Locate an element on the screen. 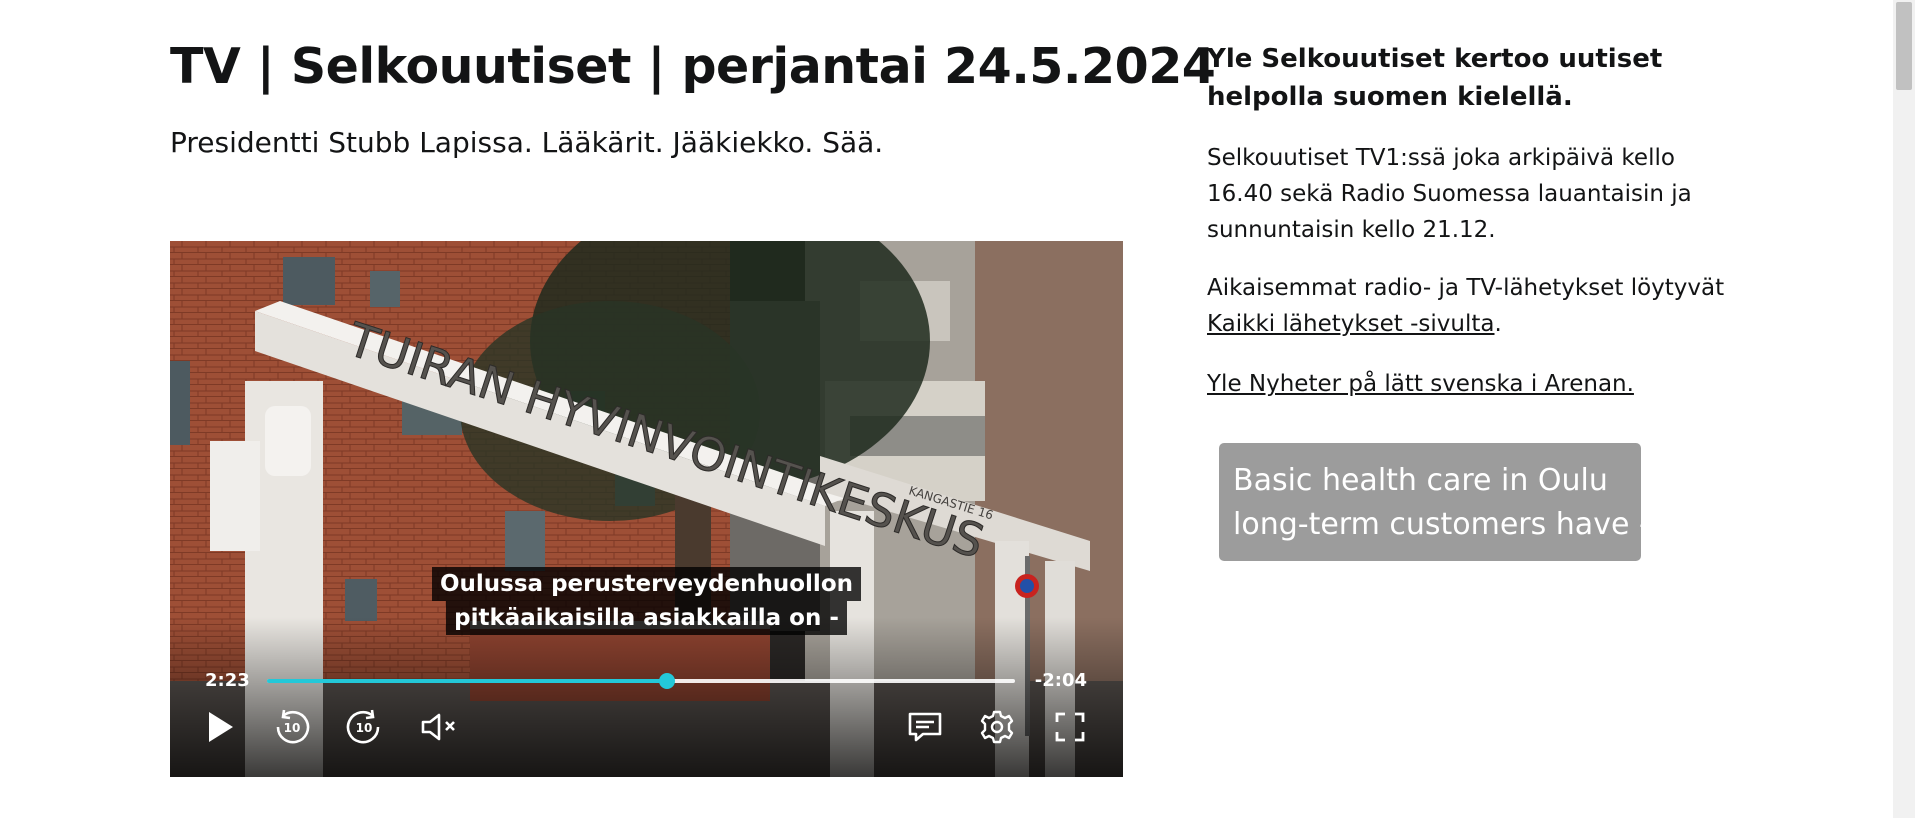 The width and height of the screenshot is (1915, 818). forward-10-button: 10 is located at coordinates (364, 727).